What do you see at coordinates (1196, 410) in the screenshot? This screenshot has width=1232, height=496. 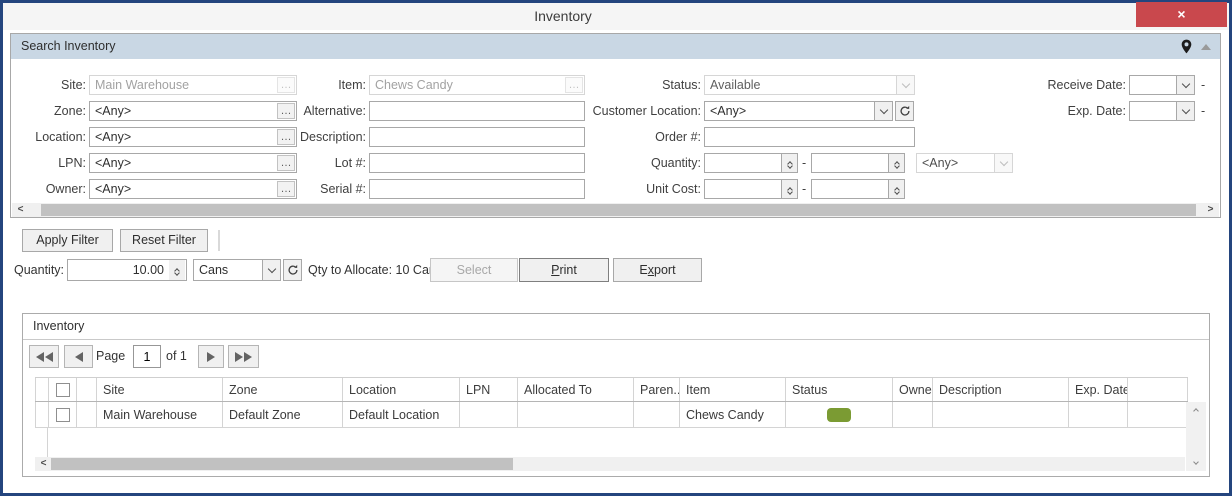 I see `grid-scroll-up-icon` at bounding box center [1196, 410].